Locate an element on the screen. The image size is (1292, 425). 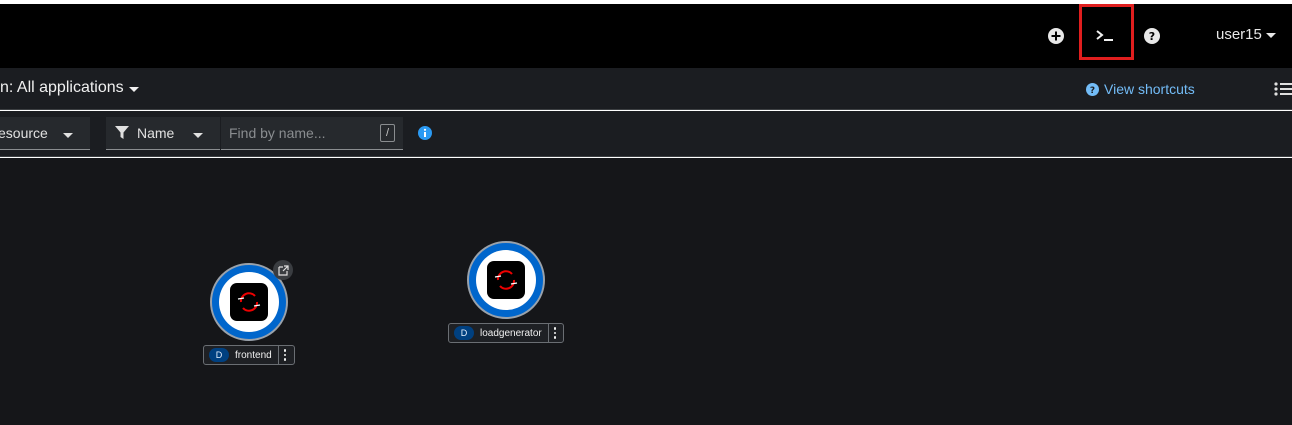
node-name: loadgenerator is located at coordinates (511, 333).